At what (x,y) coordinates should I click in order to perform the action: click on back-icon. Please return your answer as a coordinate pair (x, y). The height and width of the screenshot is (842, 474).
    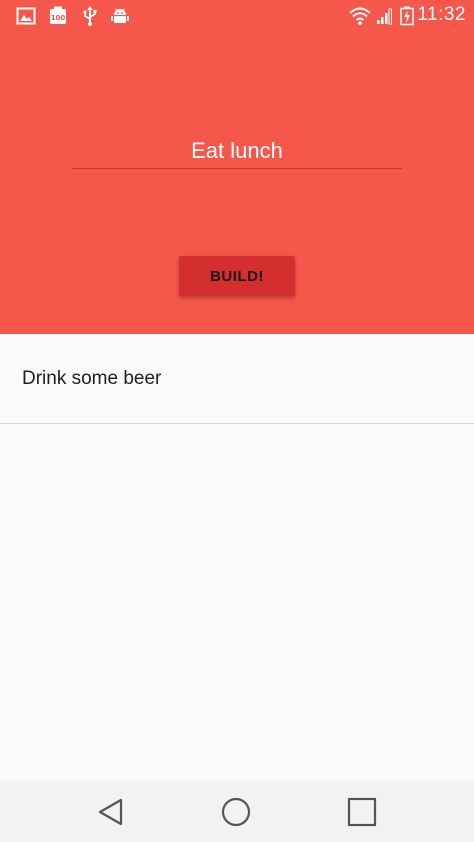
    Looking at the image, I should click on (111, 812).